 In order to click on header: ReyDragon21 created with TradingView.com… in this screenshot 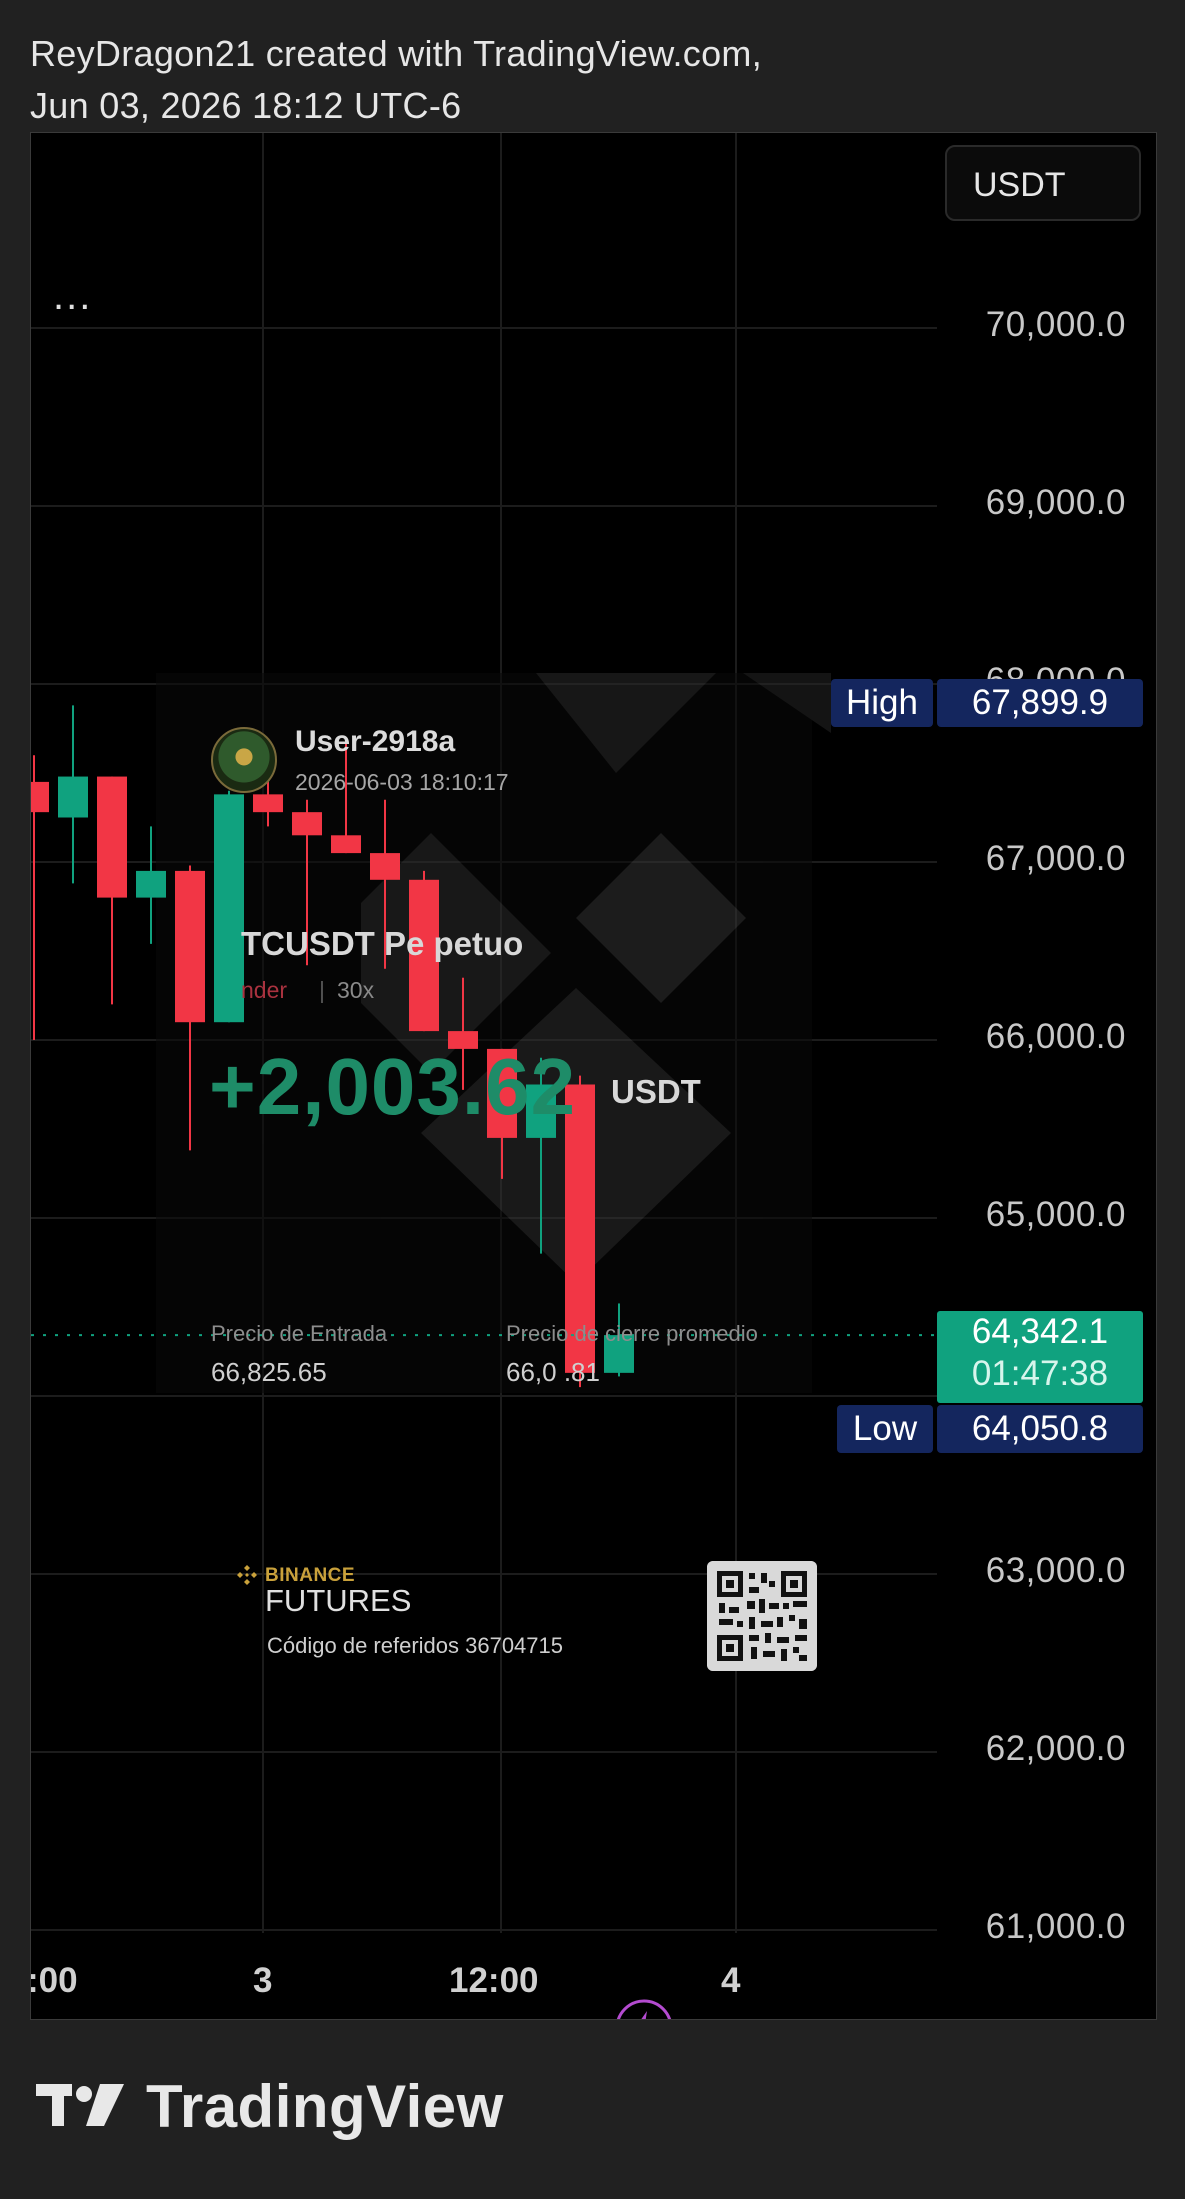, I will do `click(396, 80)`.